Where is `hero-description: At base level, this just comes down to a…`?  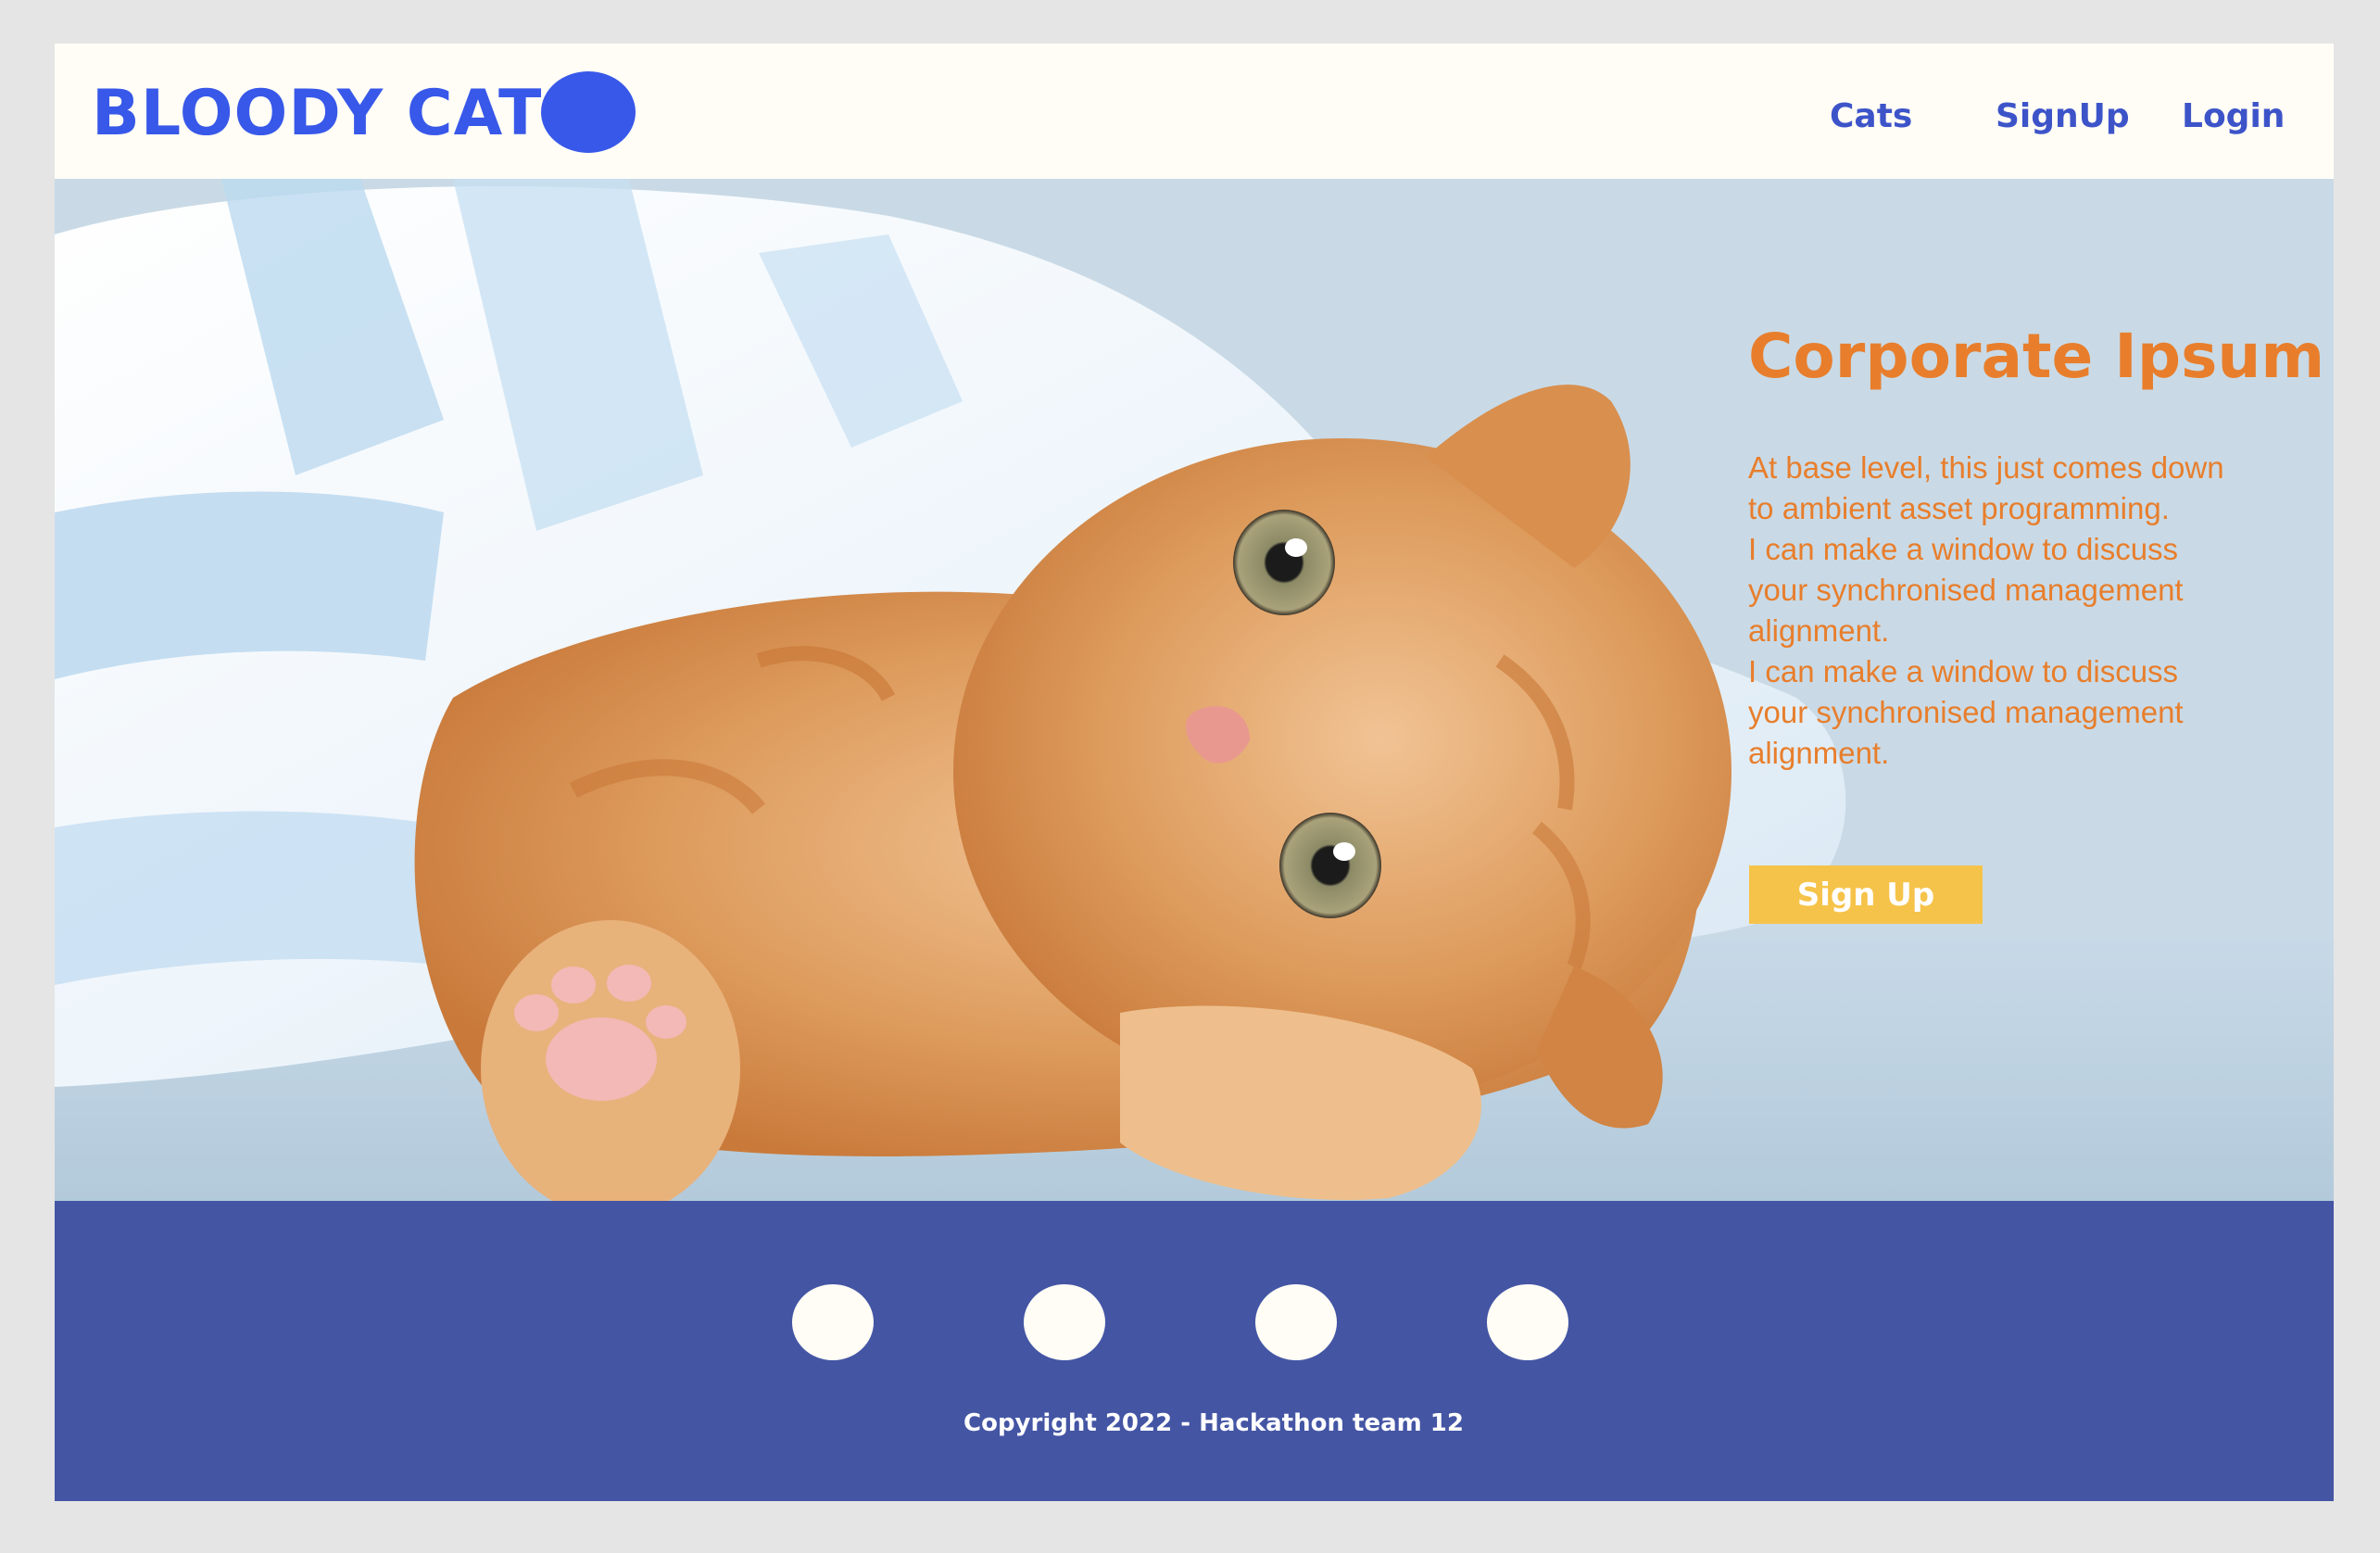 hero-description: At base level, this just comes down to a… is located at coordinates (2026, 611).